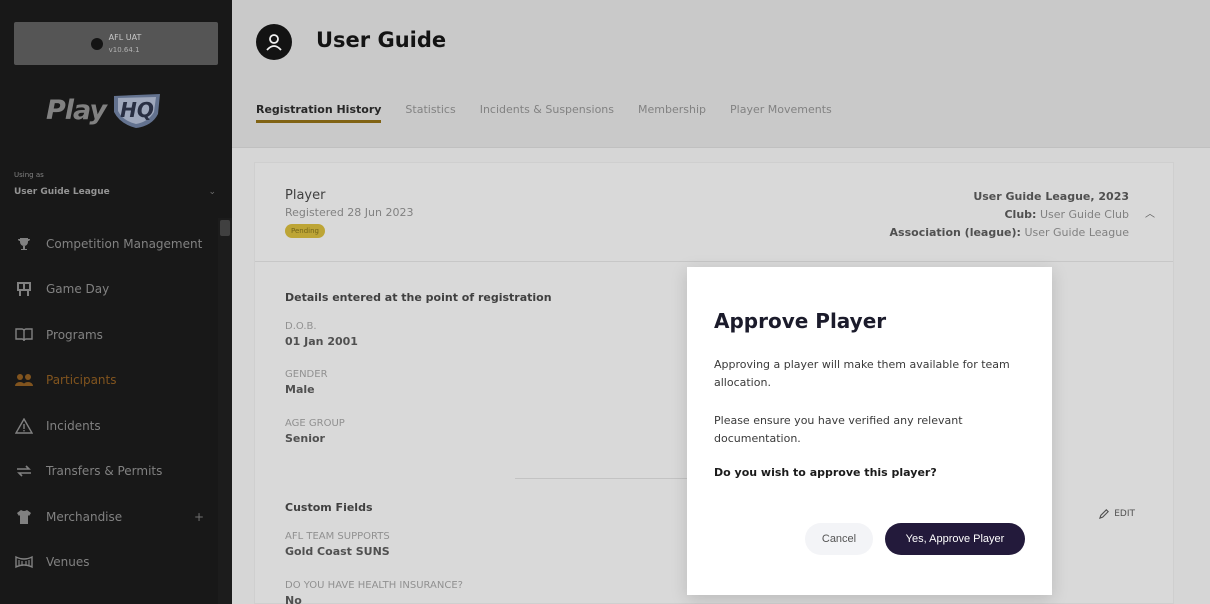  I want to click on approve-player-button: Yes, Approve Player, so click(955, 539).